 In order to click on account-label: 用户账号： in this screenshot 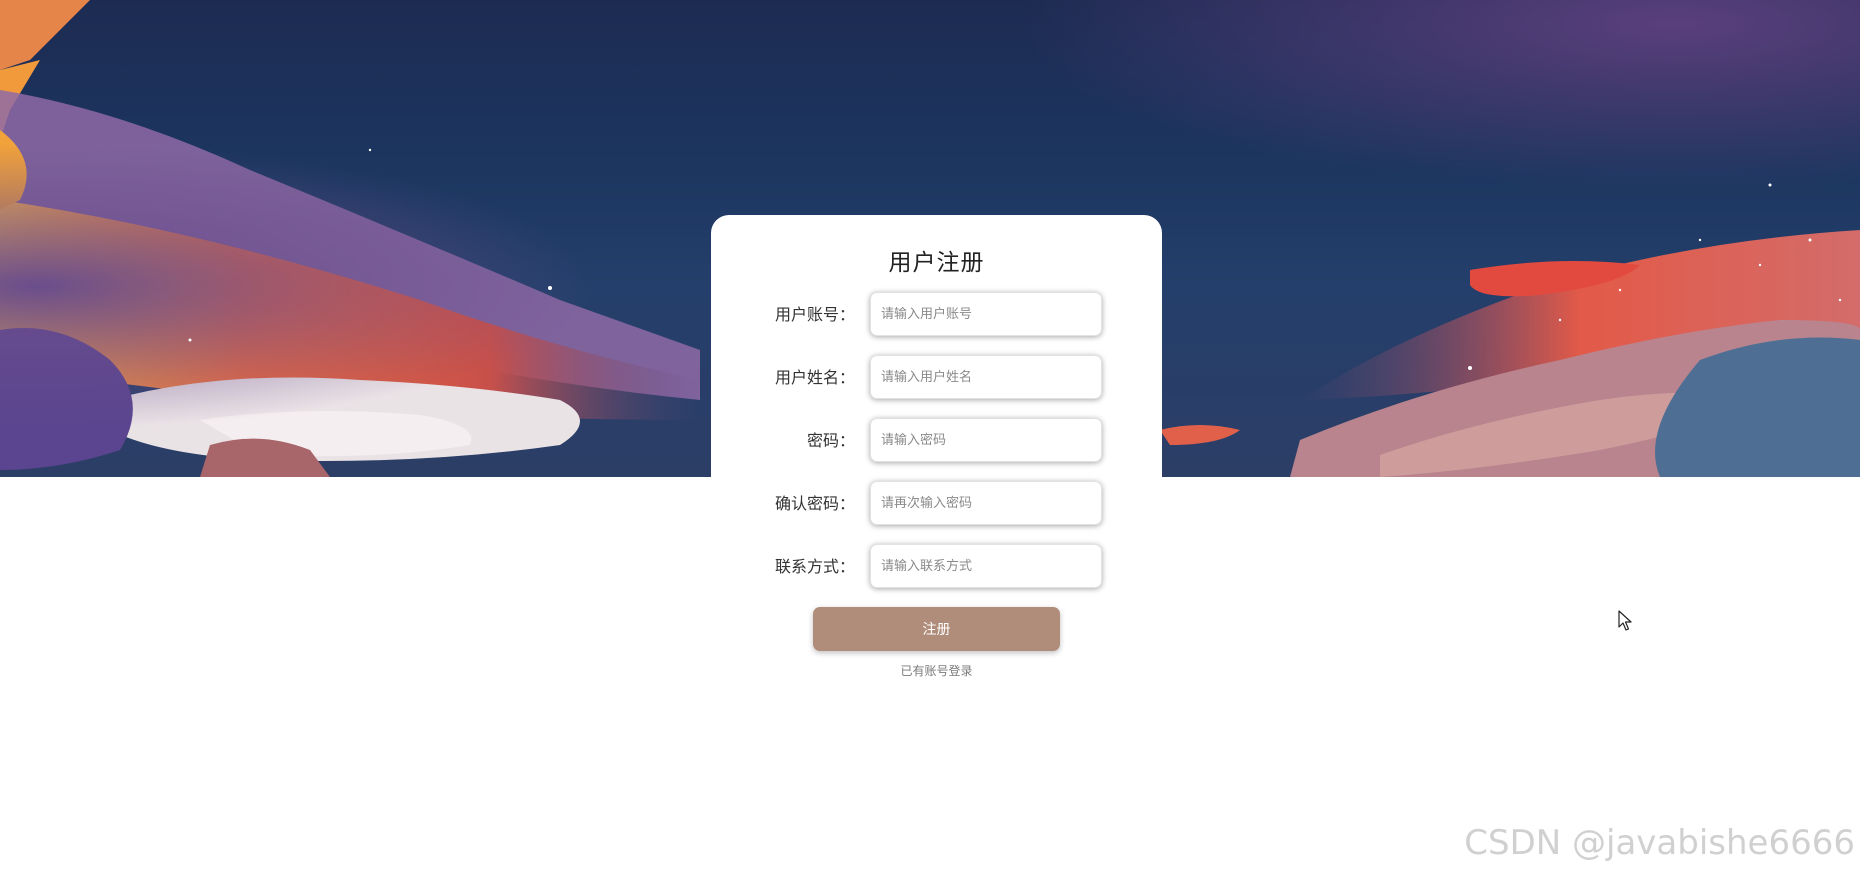, I will do `click(814, 314)`.